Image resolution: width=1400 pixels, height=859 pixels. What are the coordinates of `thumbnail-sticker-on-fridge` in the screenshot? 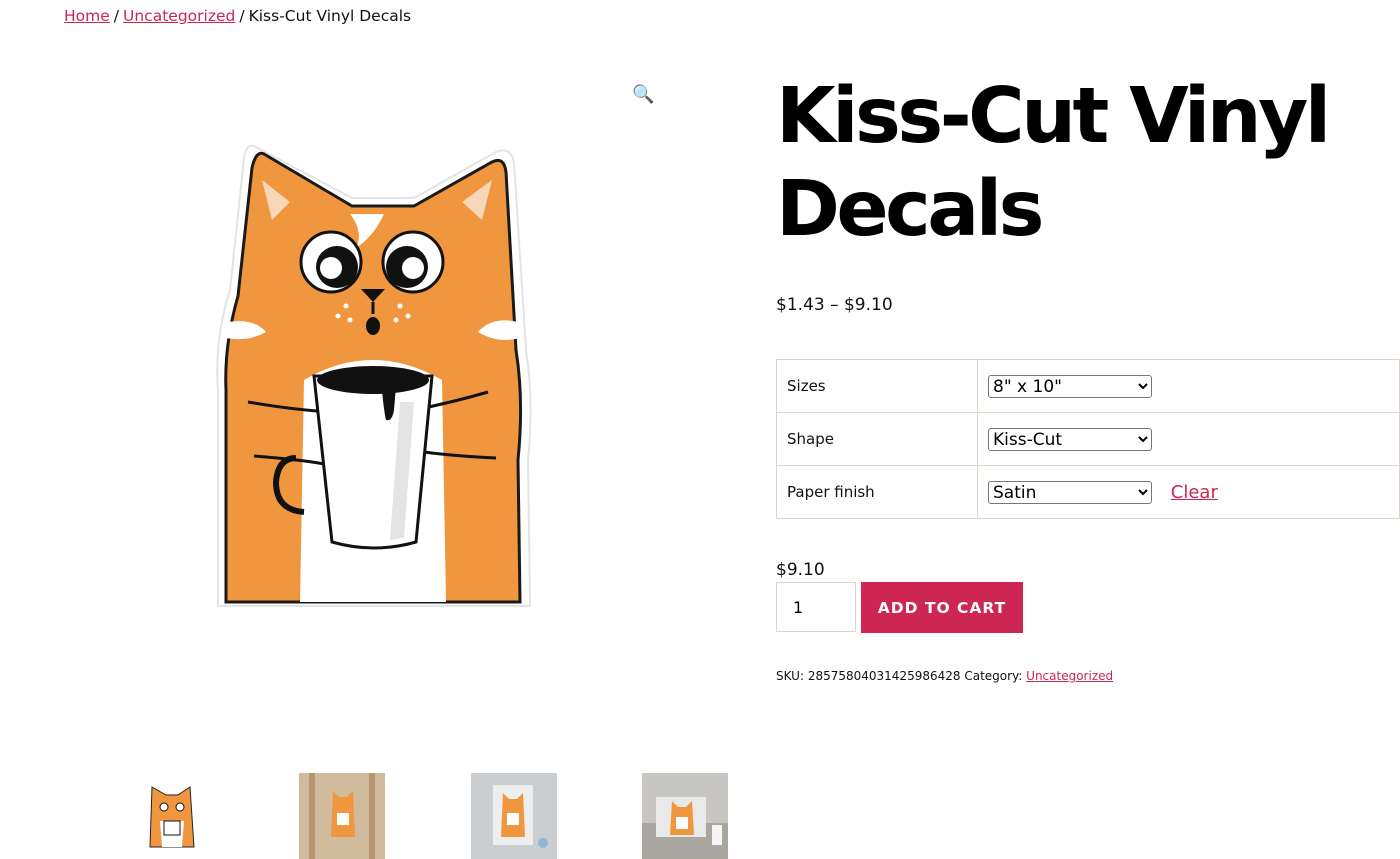 It's located at (514, 816).